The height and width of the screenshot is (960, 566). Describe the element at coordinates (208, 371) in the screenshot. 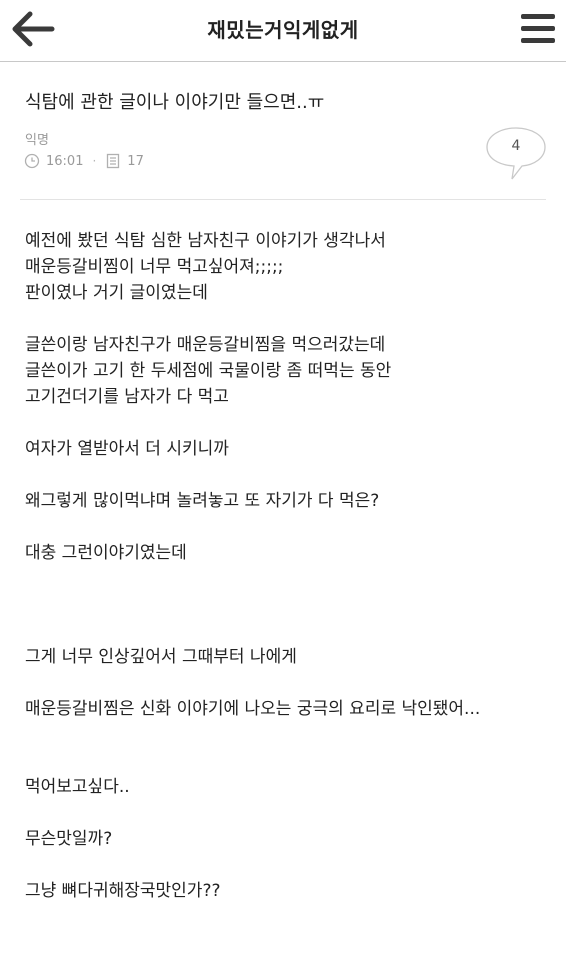

I see `body-line: 글쓴이가 고기 한 두세점에 국물이랑 좀 떠먹는 동안` at that location.